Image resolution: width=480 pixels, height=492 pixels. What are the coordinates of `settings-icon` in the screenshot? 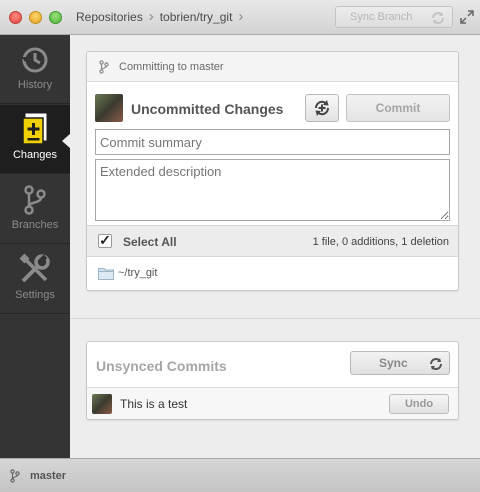 It's located at (34, 268).